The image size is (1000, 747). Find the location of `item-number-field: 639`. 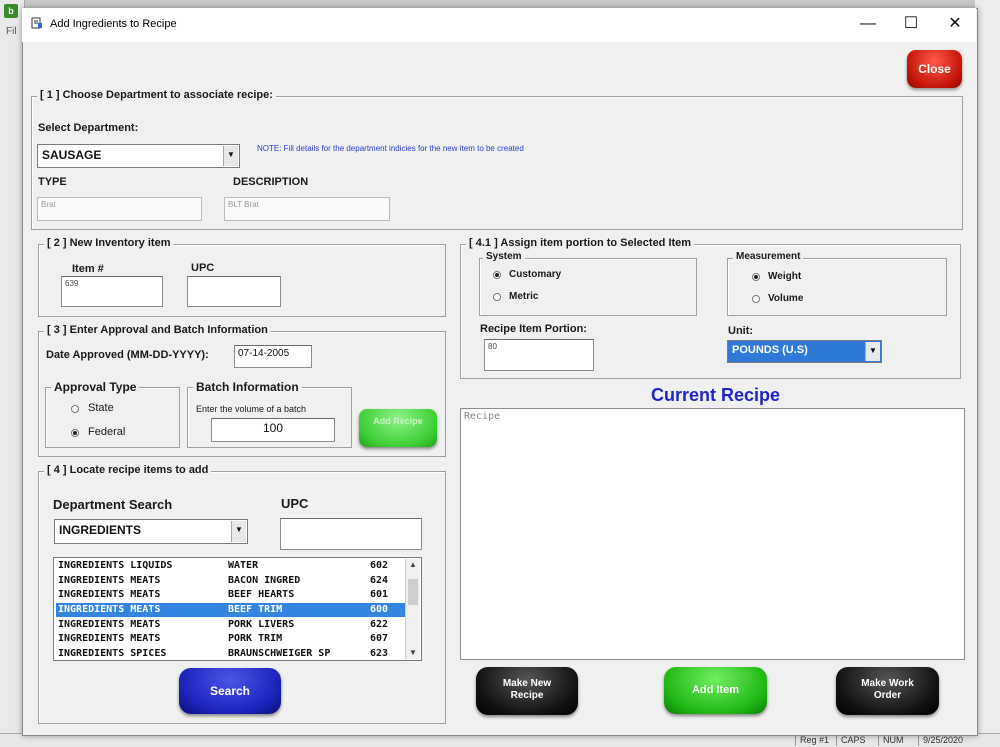

item-number-field: 639 is located at coordinates (112, 291).